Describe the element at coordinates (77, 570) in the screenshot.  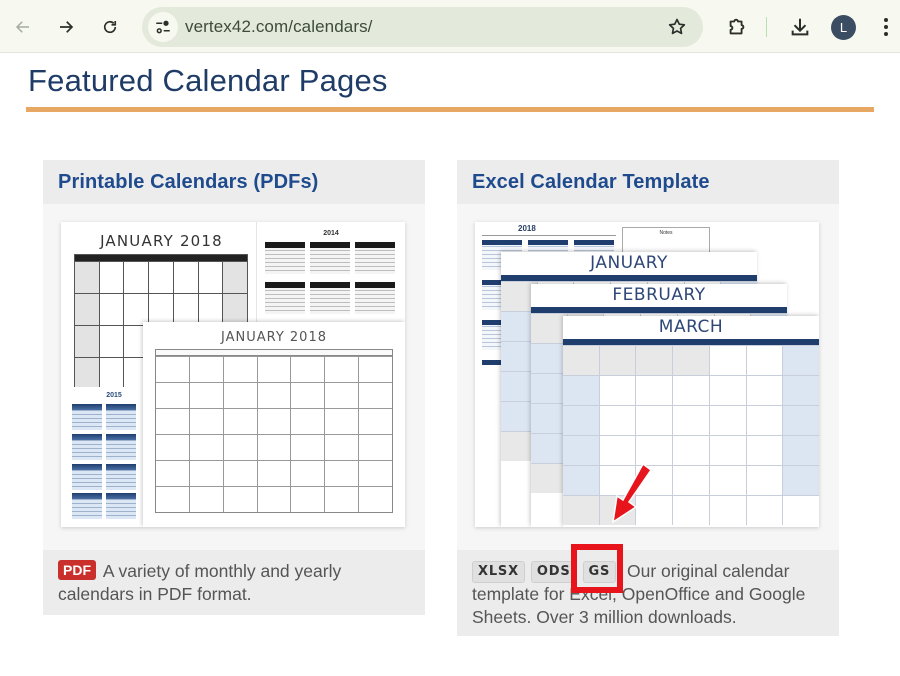
I see `pdf-badge: PDF` at that location.